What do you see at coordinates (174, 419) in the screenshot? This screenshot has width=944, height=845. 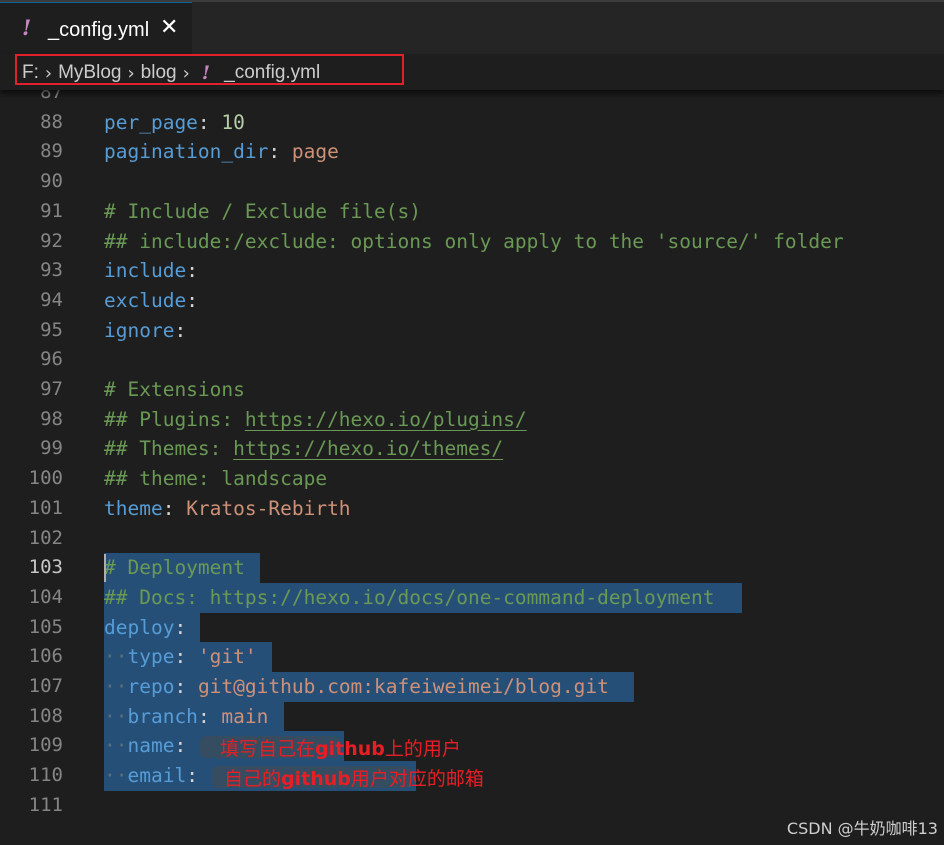 I see `comment: ## Plugins:` at bounding box center [174, 419].